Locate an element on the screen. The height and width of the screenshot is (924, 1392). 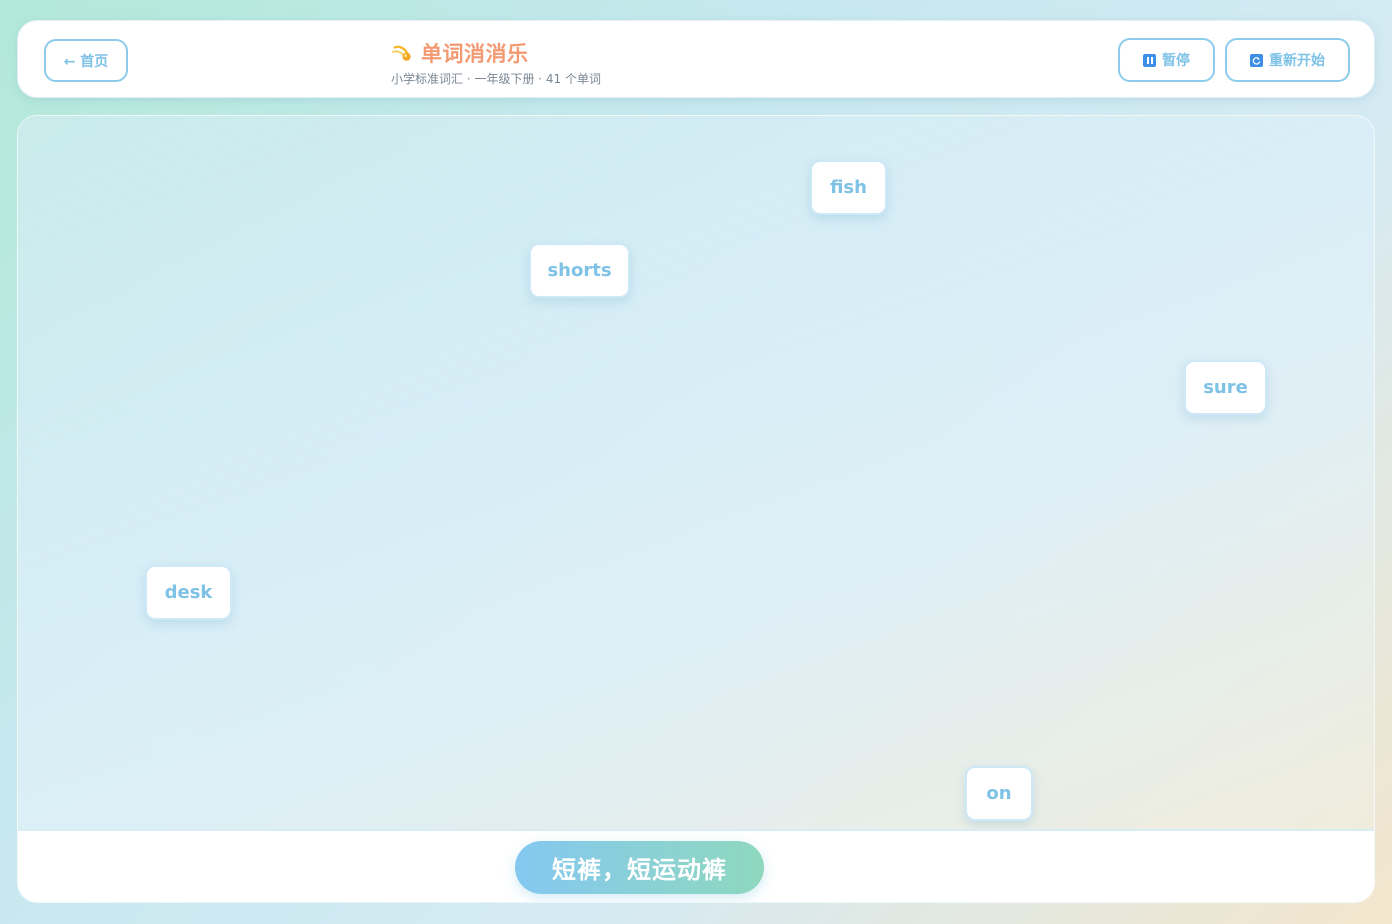
bottom-bar: 短裤，短运动裤 is located at coordinates (696, 865).